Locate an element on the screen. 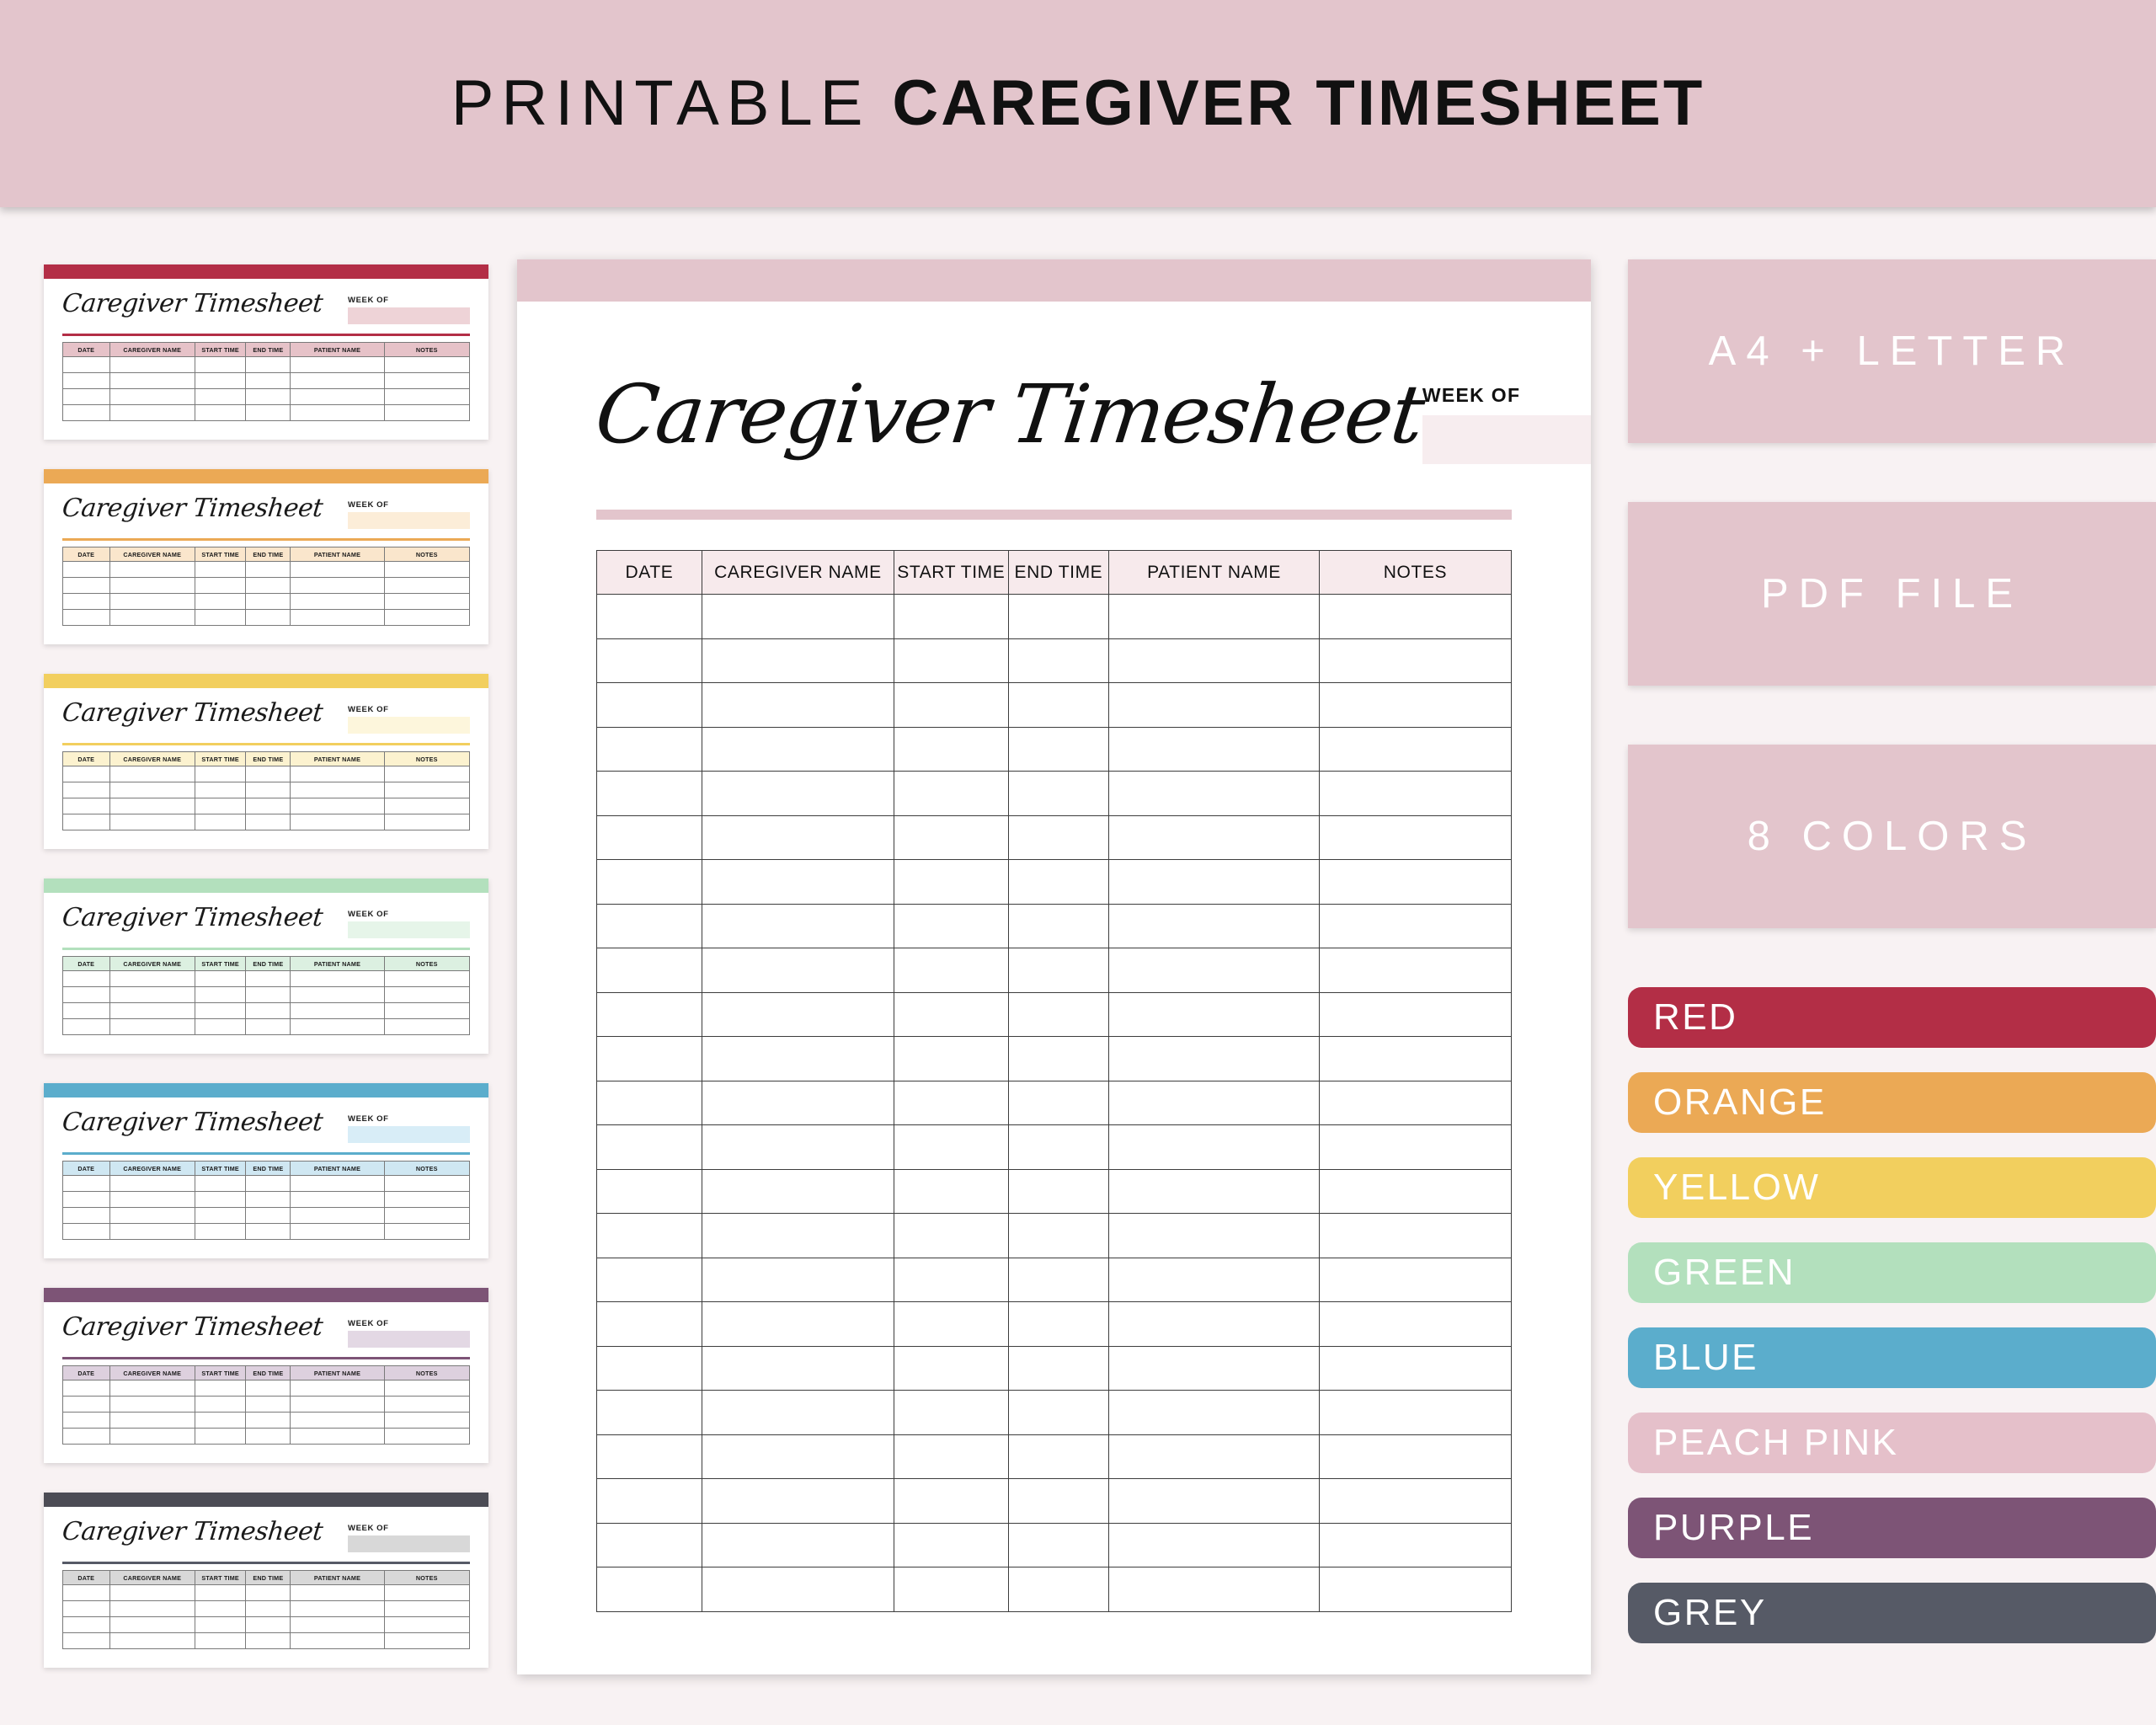 The width and height of the screenshot is (2156, 1725). color-swatch-yellow: YELLOW is located at coordinates (1892, 1187).